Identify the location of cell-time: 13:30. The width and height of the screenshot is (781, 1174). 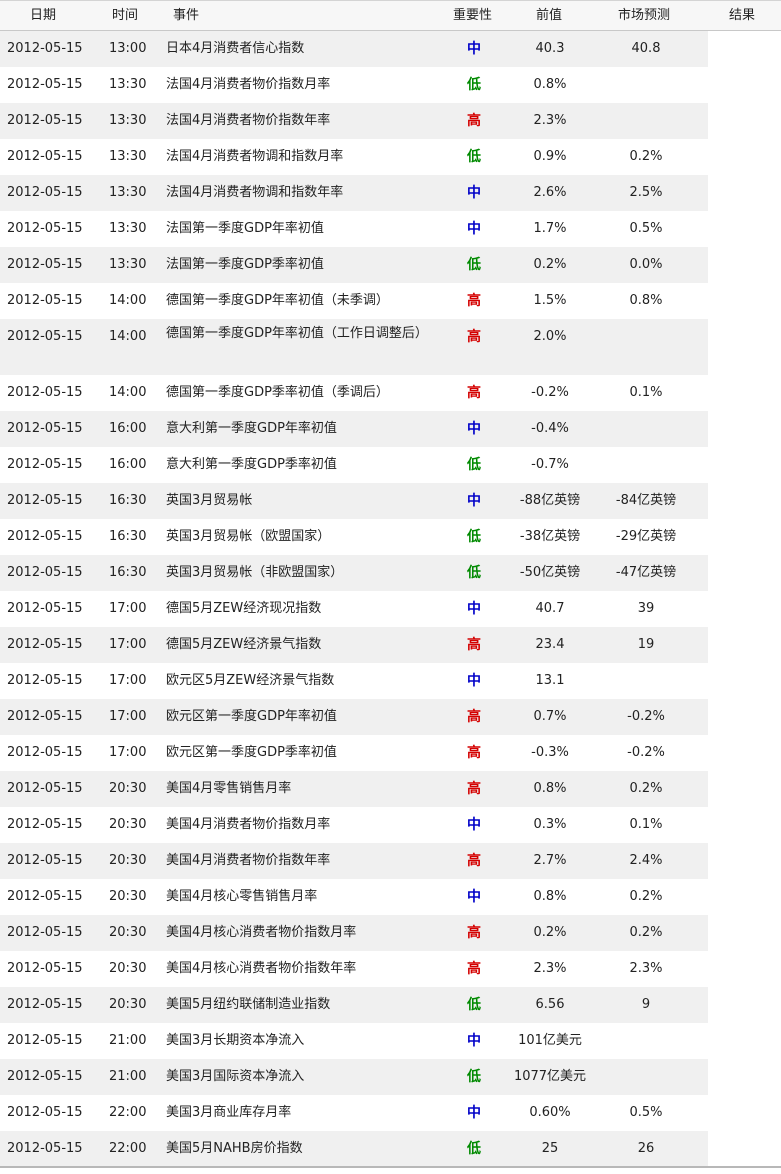
(128, 192).